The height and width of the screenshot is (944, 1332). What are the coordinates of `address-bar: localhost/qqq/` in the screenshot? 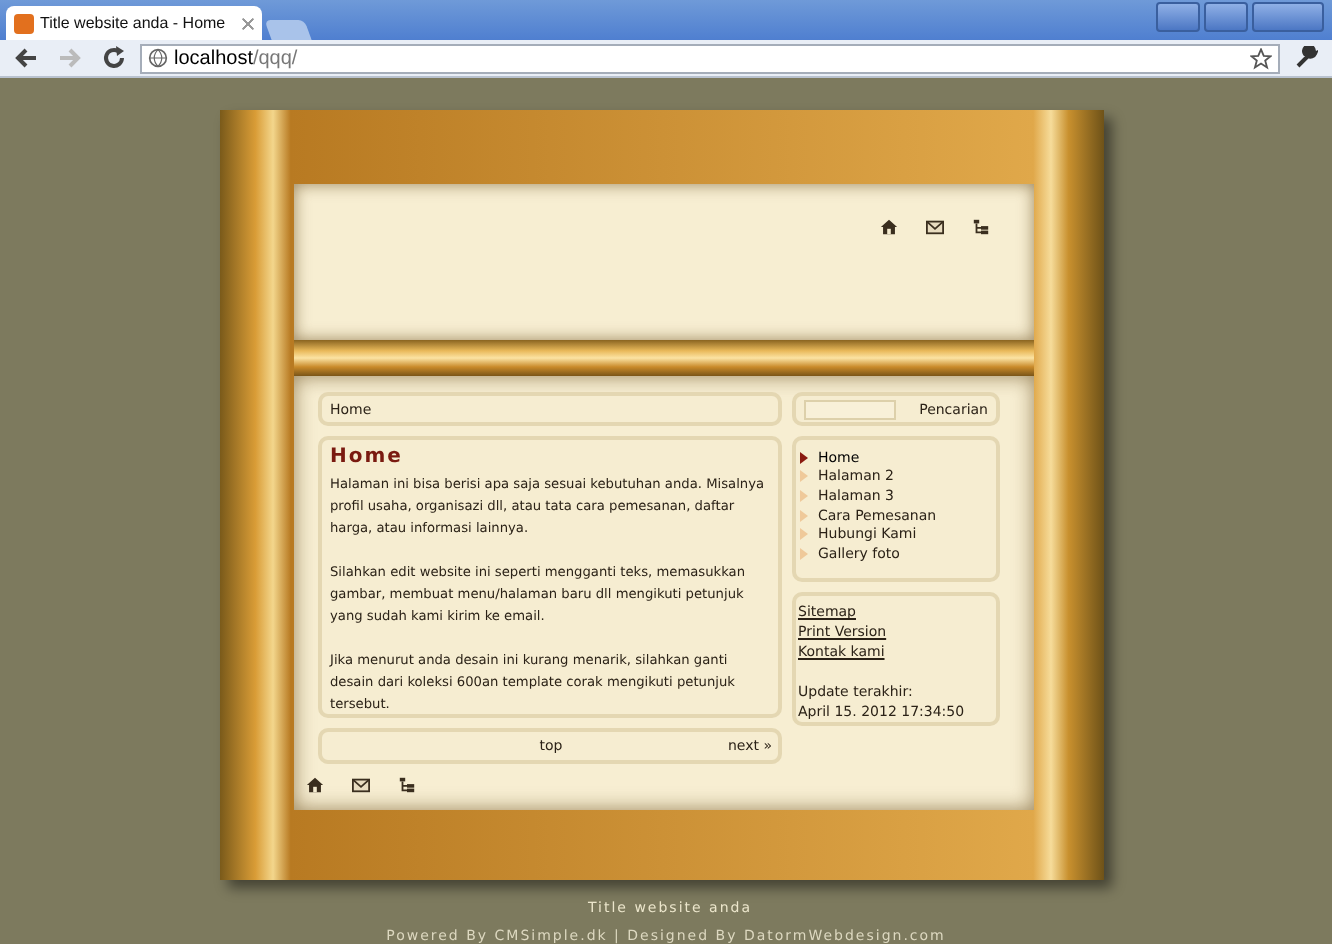 It's located at (710, 58).